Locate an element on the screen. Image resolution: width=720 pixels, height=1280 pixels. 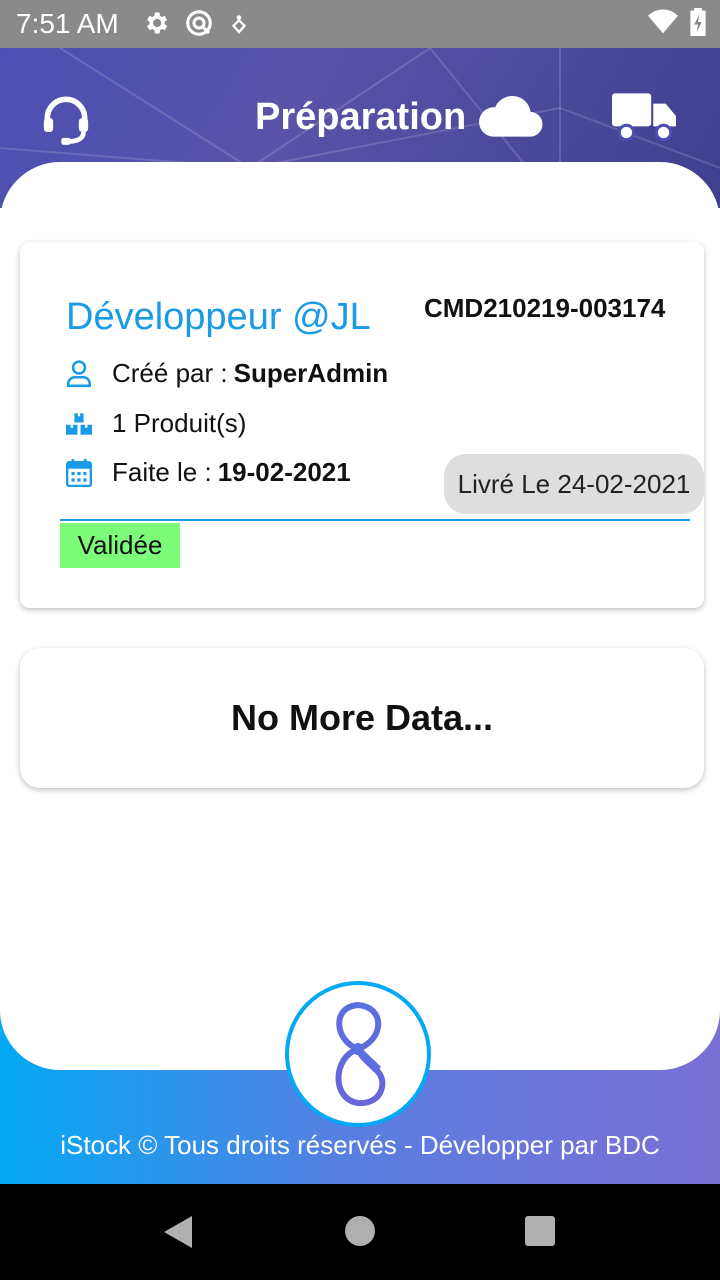
back-icon is located at coordinates (179, 1232).